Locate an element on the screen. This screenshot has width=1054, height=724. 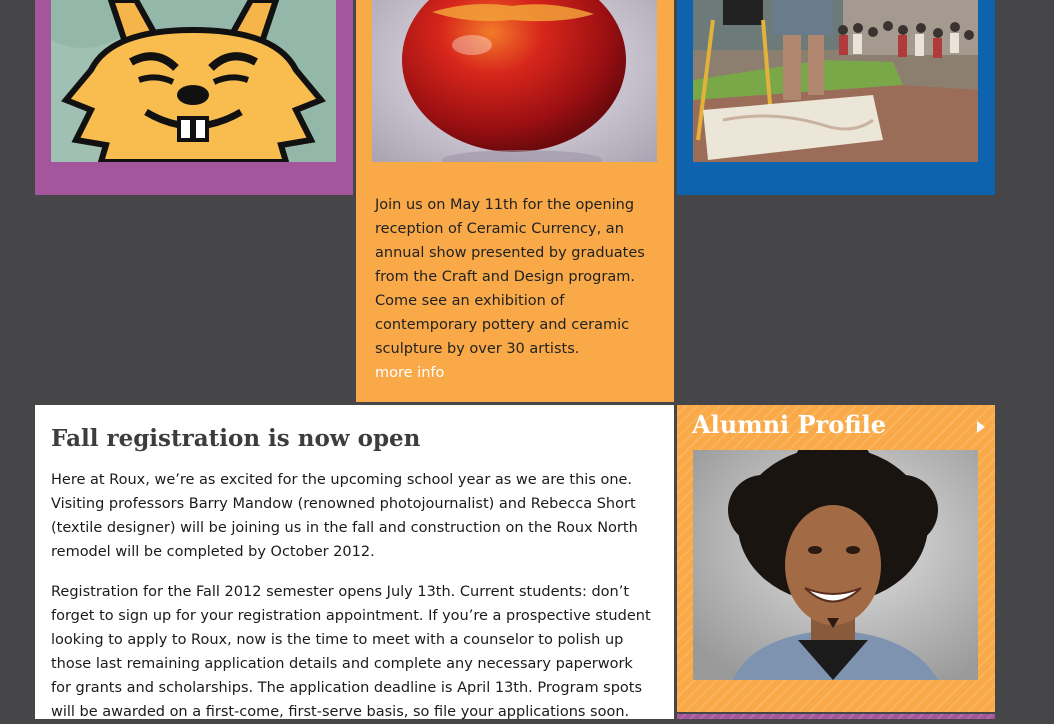
alumni-profile-tile: Alumni Profile is located at coordinates (836, 558).